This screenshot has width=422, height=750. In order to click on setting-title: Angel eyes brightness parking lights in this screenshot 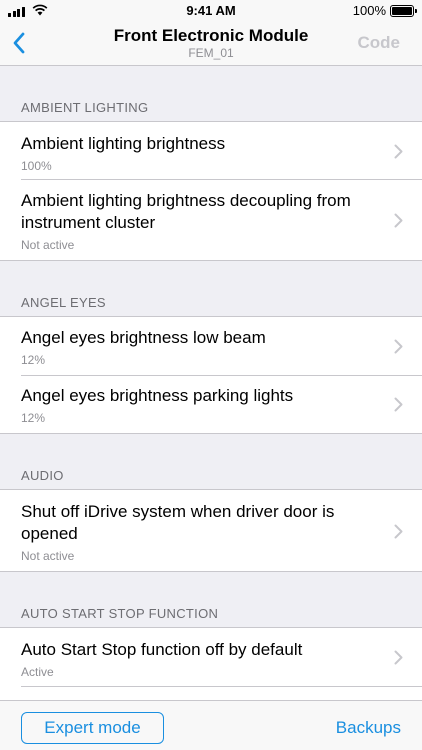, I will do `click(157, 395)`.